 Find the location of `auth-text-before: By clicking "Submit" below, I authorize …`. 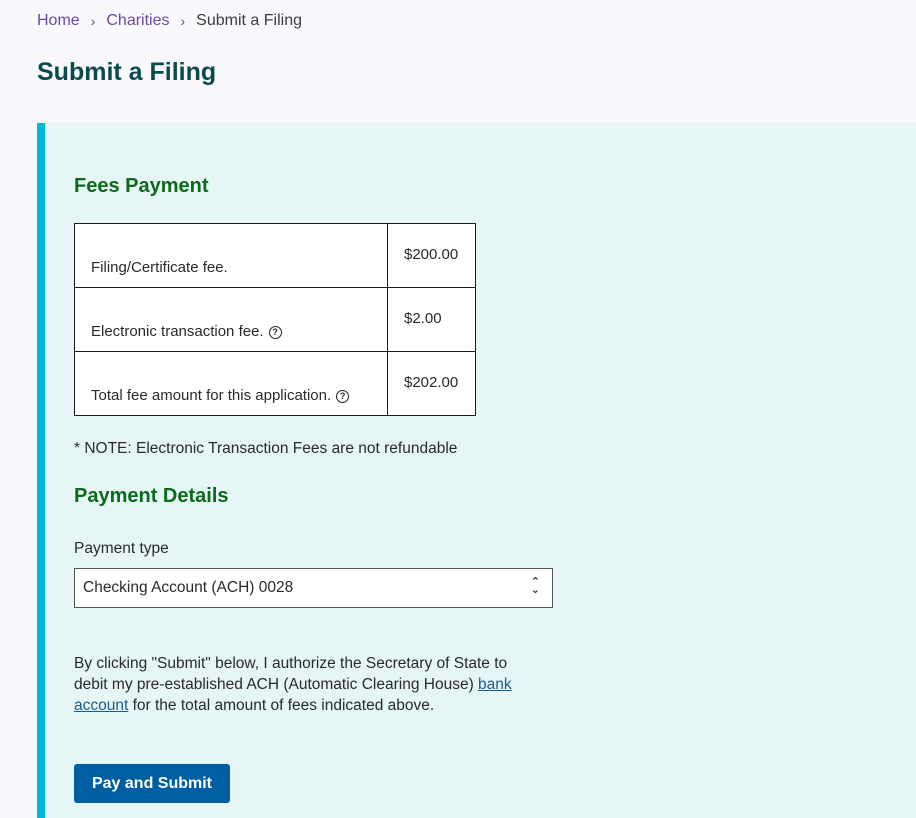

auth-text-before: By clicking "Submit" below, I authorize … is located at coordinates (291, 674).